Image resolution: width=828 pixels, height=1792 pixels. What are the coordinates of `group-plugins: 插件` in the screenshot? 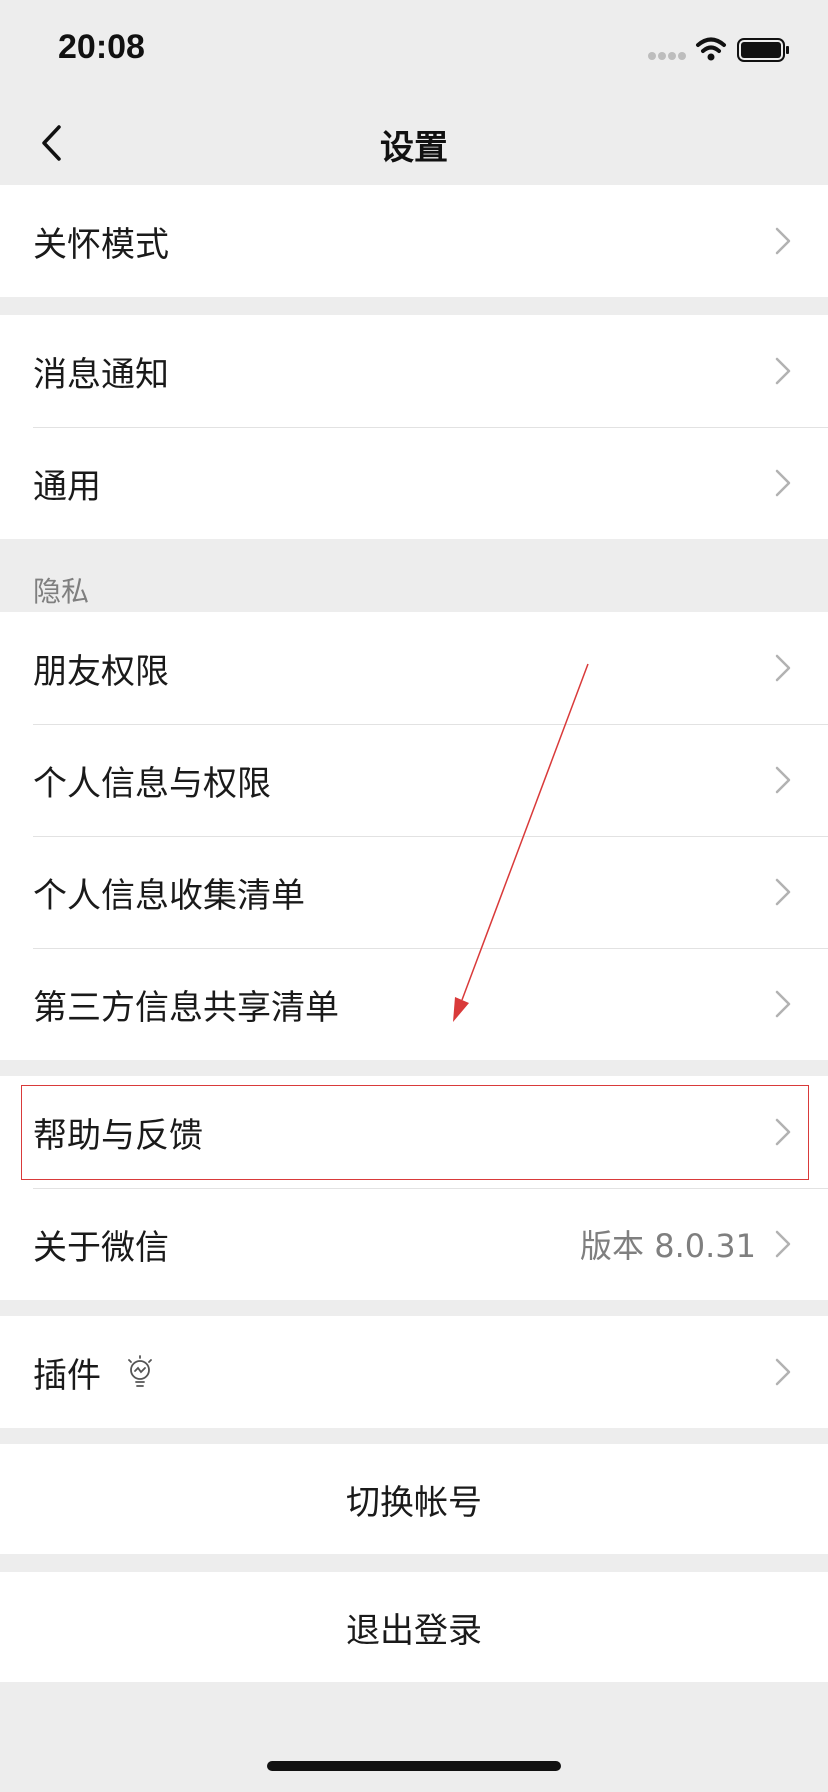 It's located at (414, 1372).